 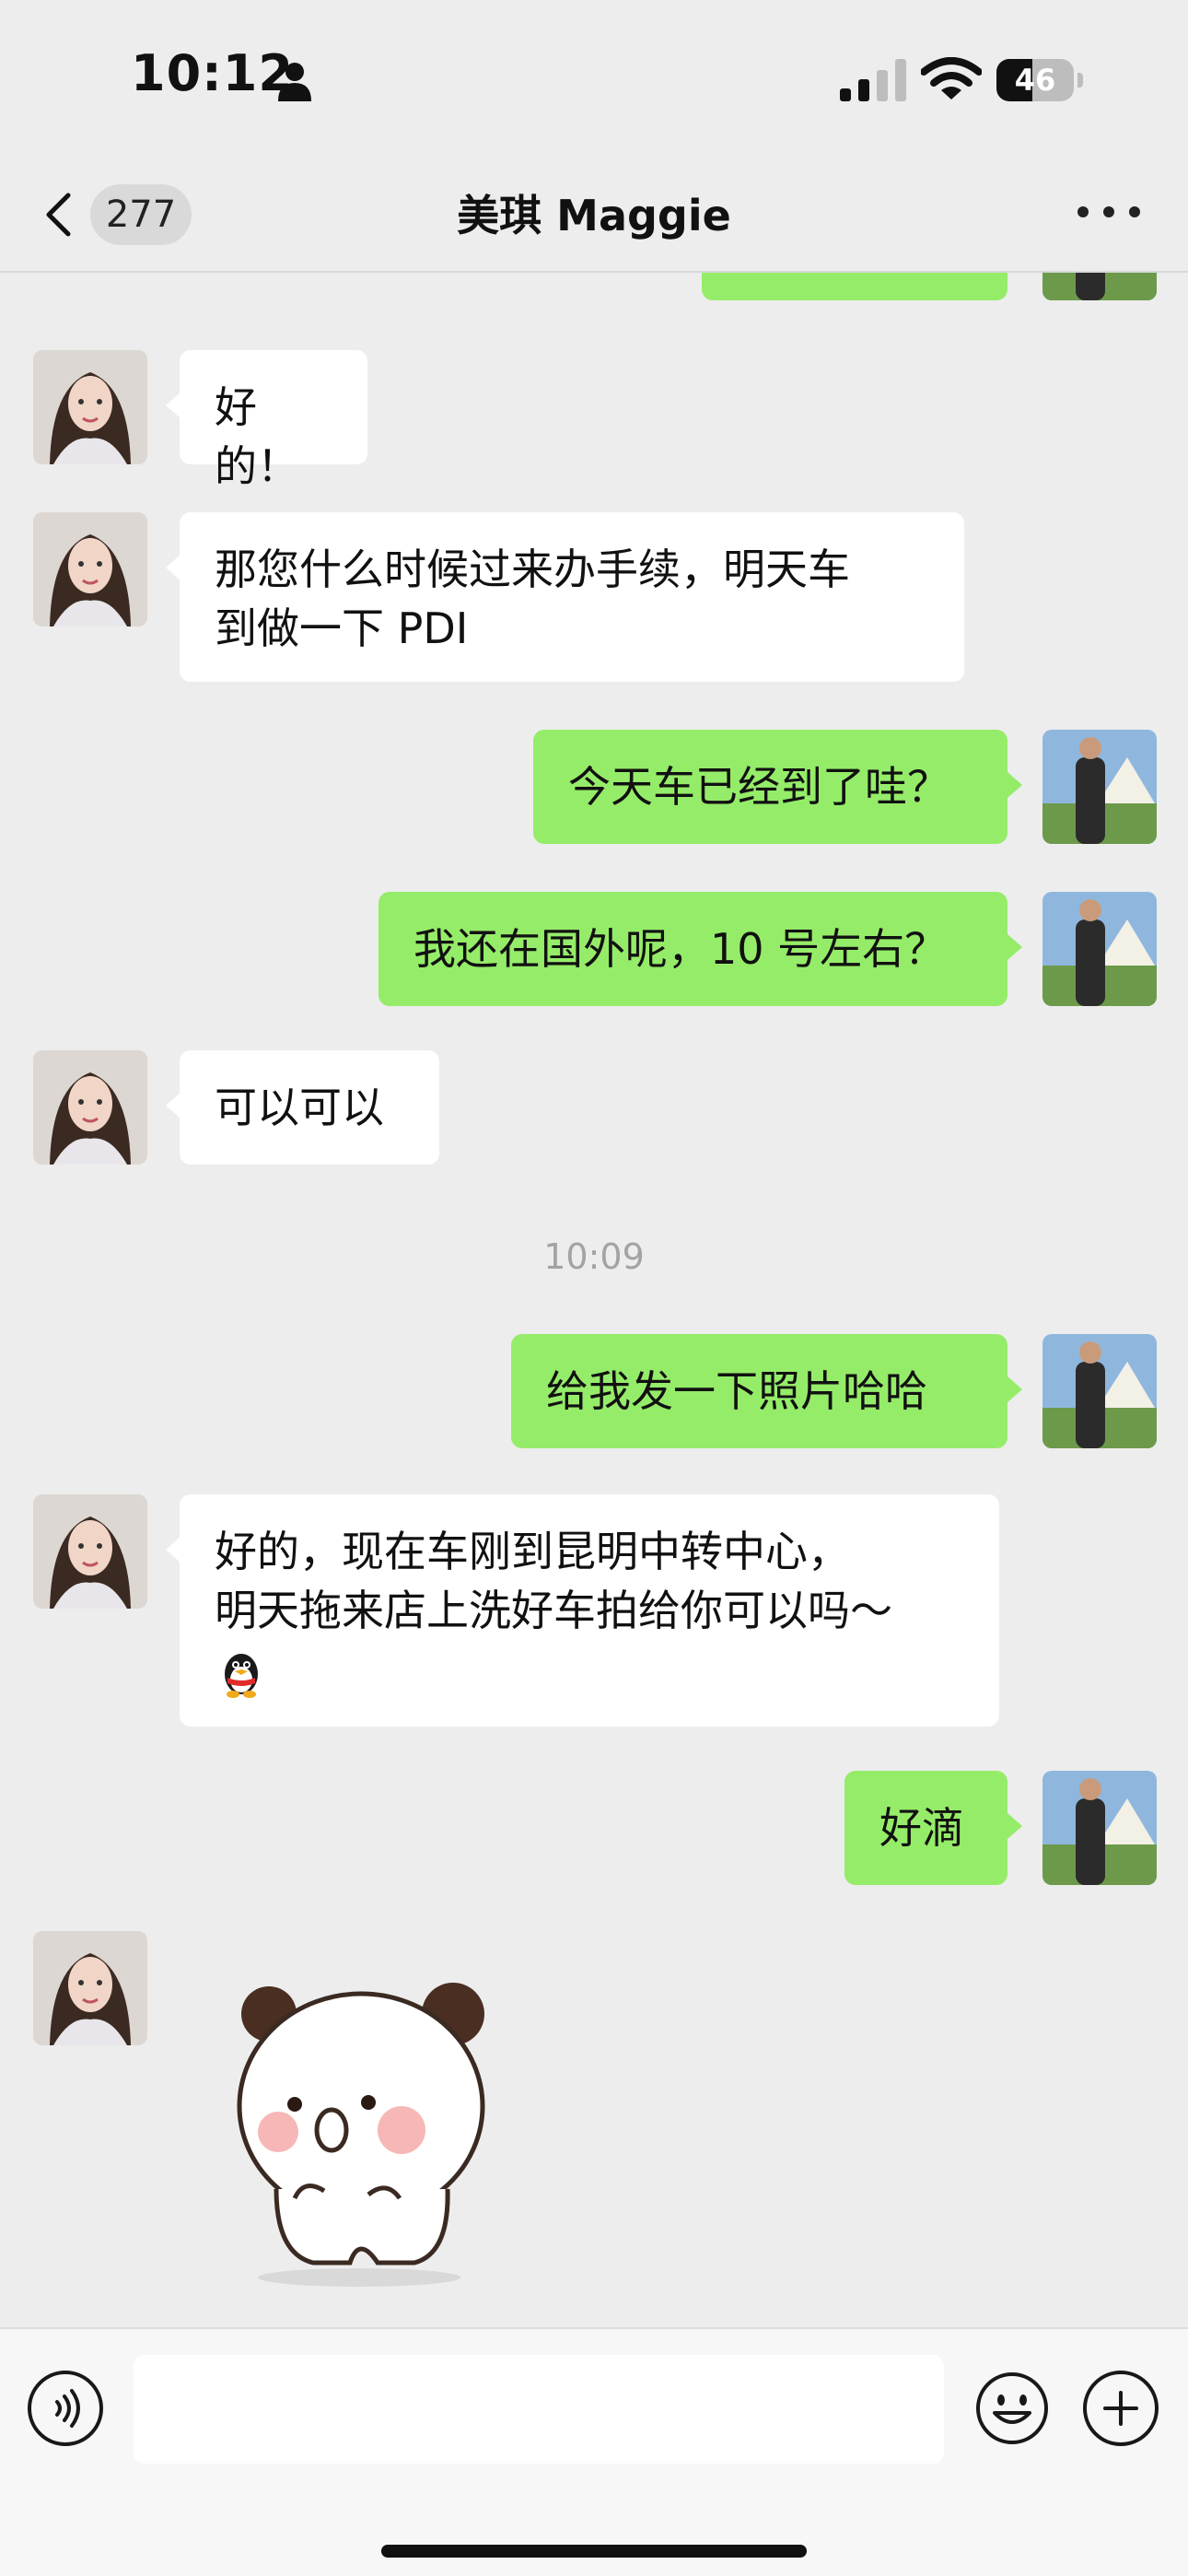 I want to click on voice-input-button, so click(x=65, y=2408).